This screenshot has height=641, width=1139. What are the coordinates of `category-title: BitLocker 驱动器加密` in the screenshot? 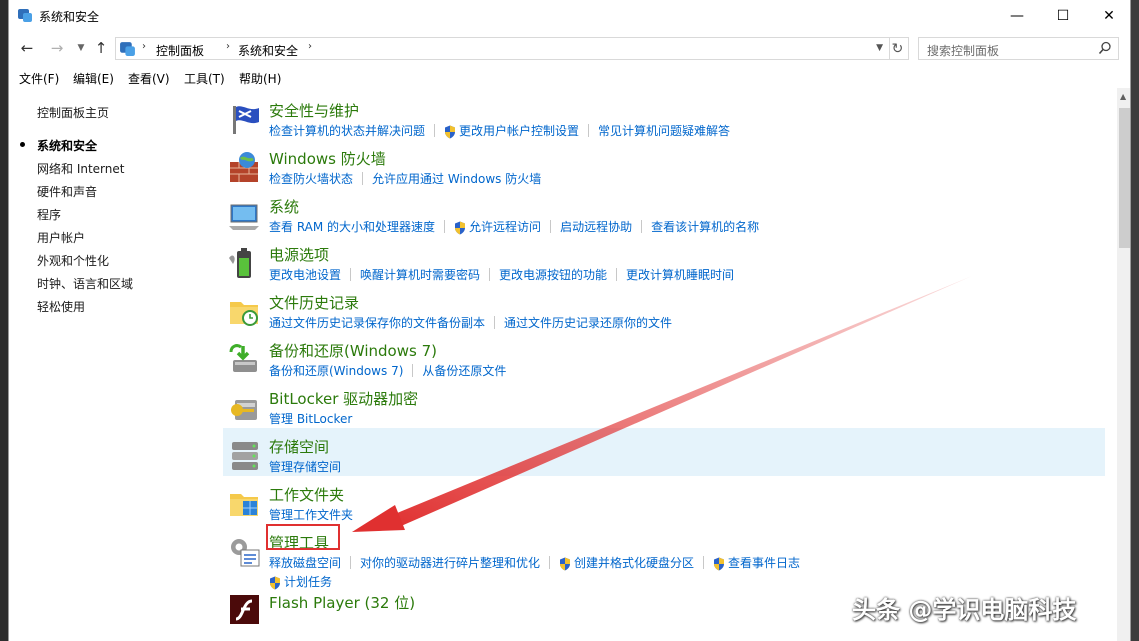 It's located at (343, 398).